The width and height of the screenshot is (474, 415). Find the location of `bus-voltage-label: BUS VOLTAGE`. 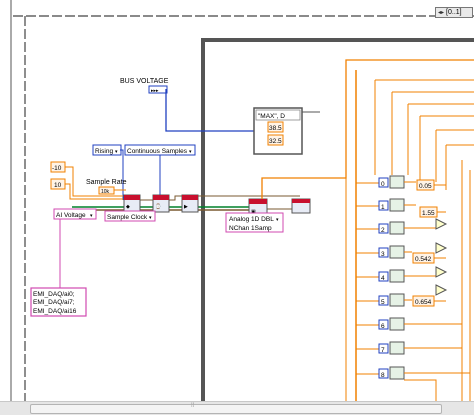

bus-voltage-label: BUS VOLTAGE is located at coordinates (144, 81).